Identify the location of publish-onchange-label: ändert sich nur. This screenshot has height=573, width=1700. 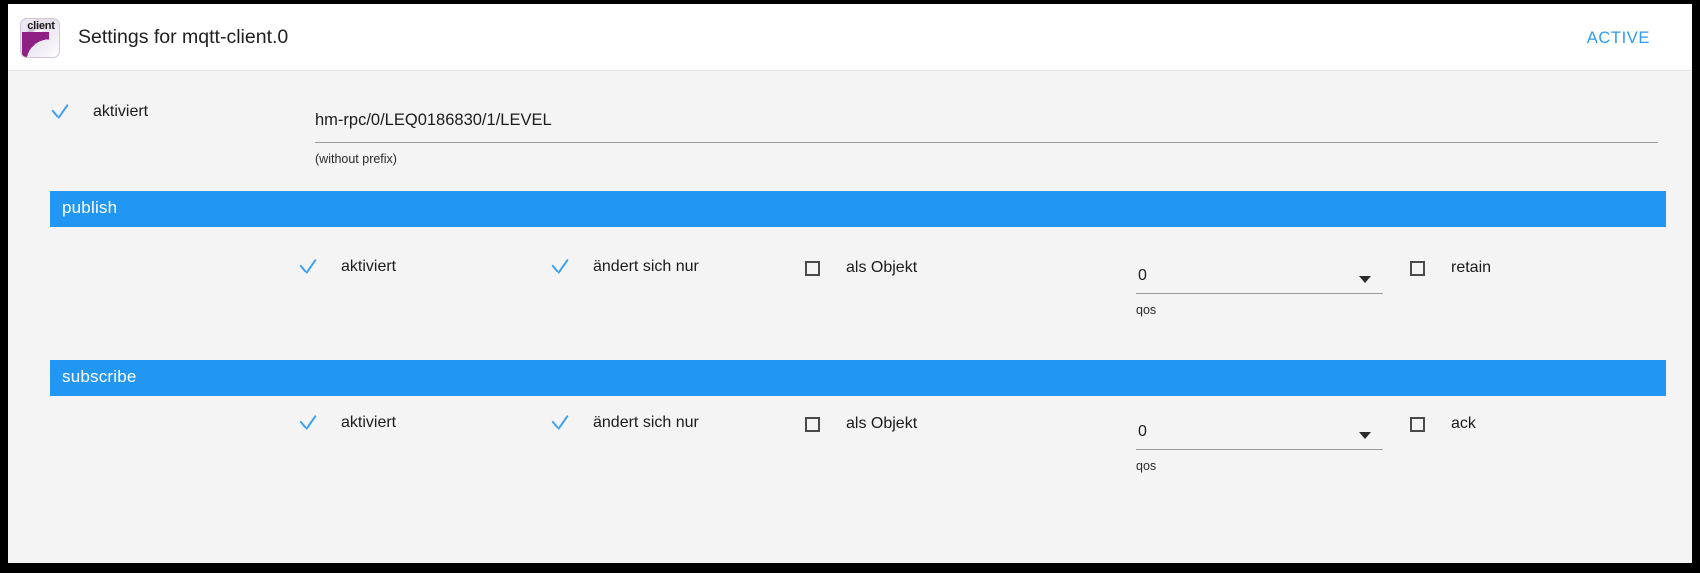
(646, 266).